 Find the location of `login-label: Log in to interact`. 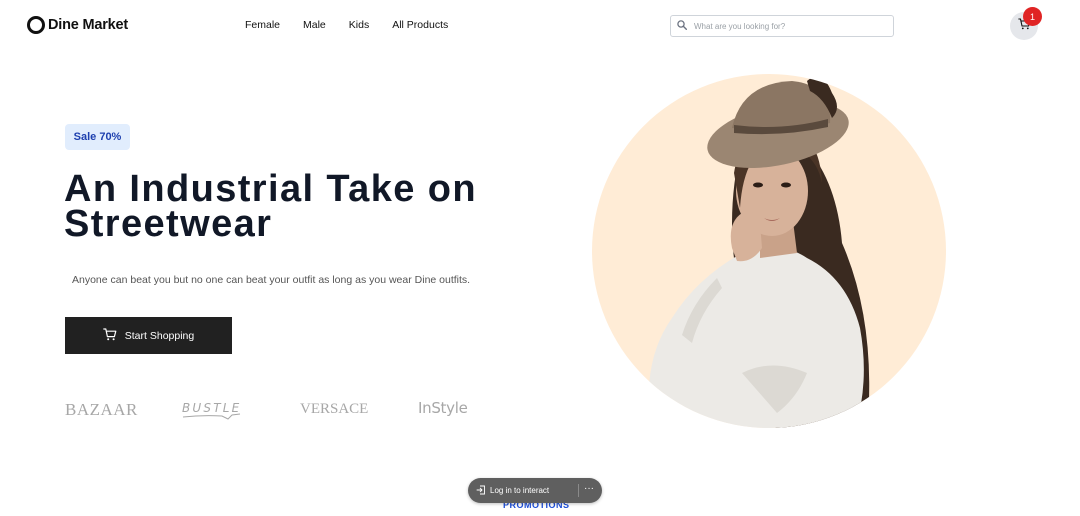

login-label: Log in to interact is located at coordinates (520, 490).